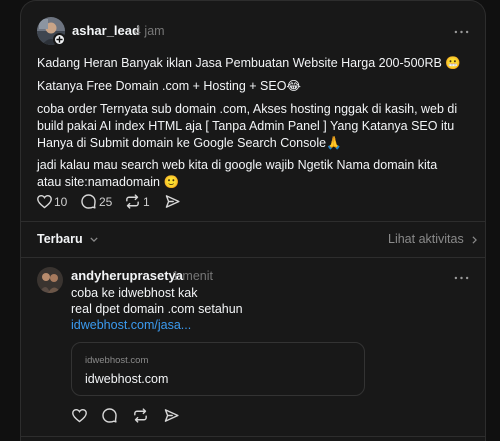 The height and width of the screenshot is (441, 500). I want to click on activity-label: Lihat aktivitas, so click(426, 239).